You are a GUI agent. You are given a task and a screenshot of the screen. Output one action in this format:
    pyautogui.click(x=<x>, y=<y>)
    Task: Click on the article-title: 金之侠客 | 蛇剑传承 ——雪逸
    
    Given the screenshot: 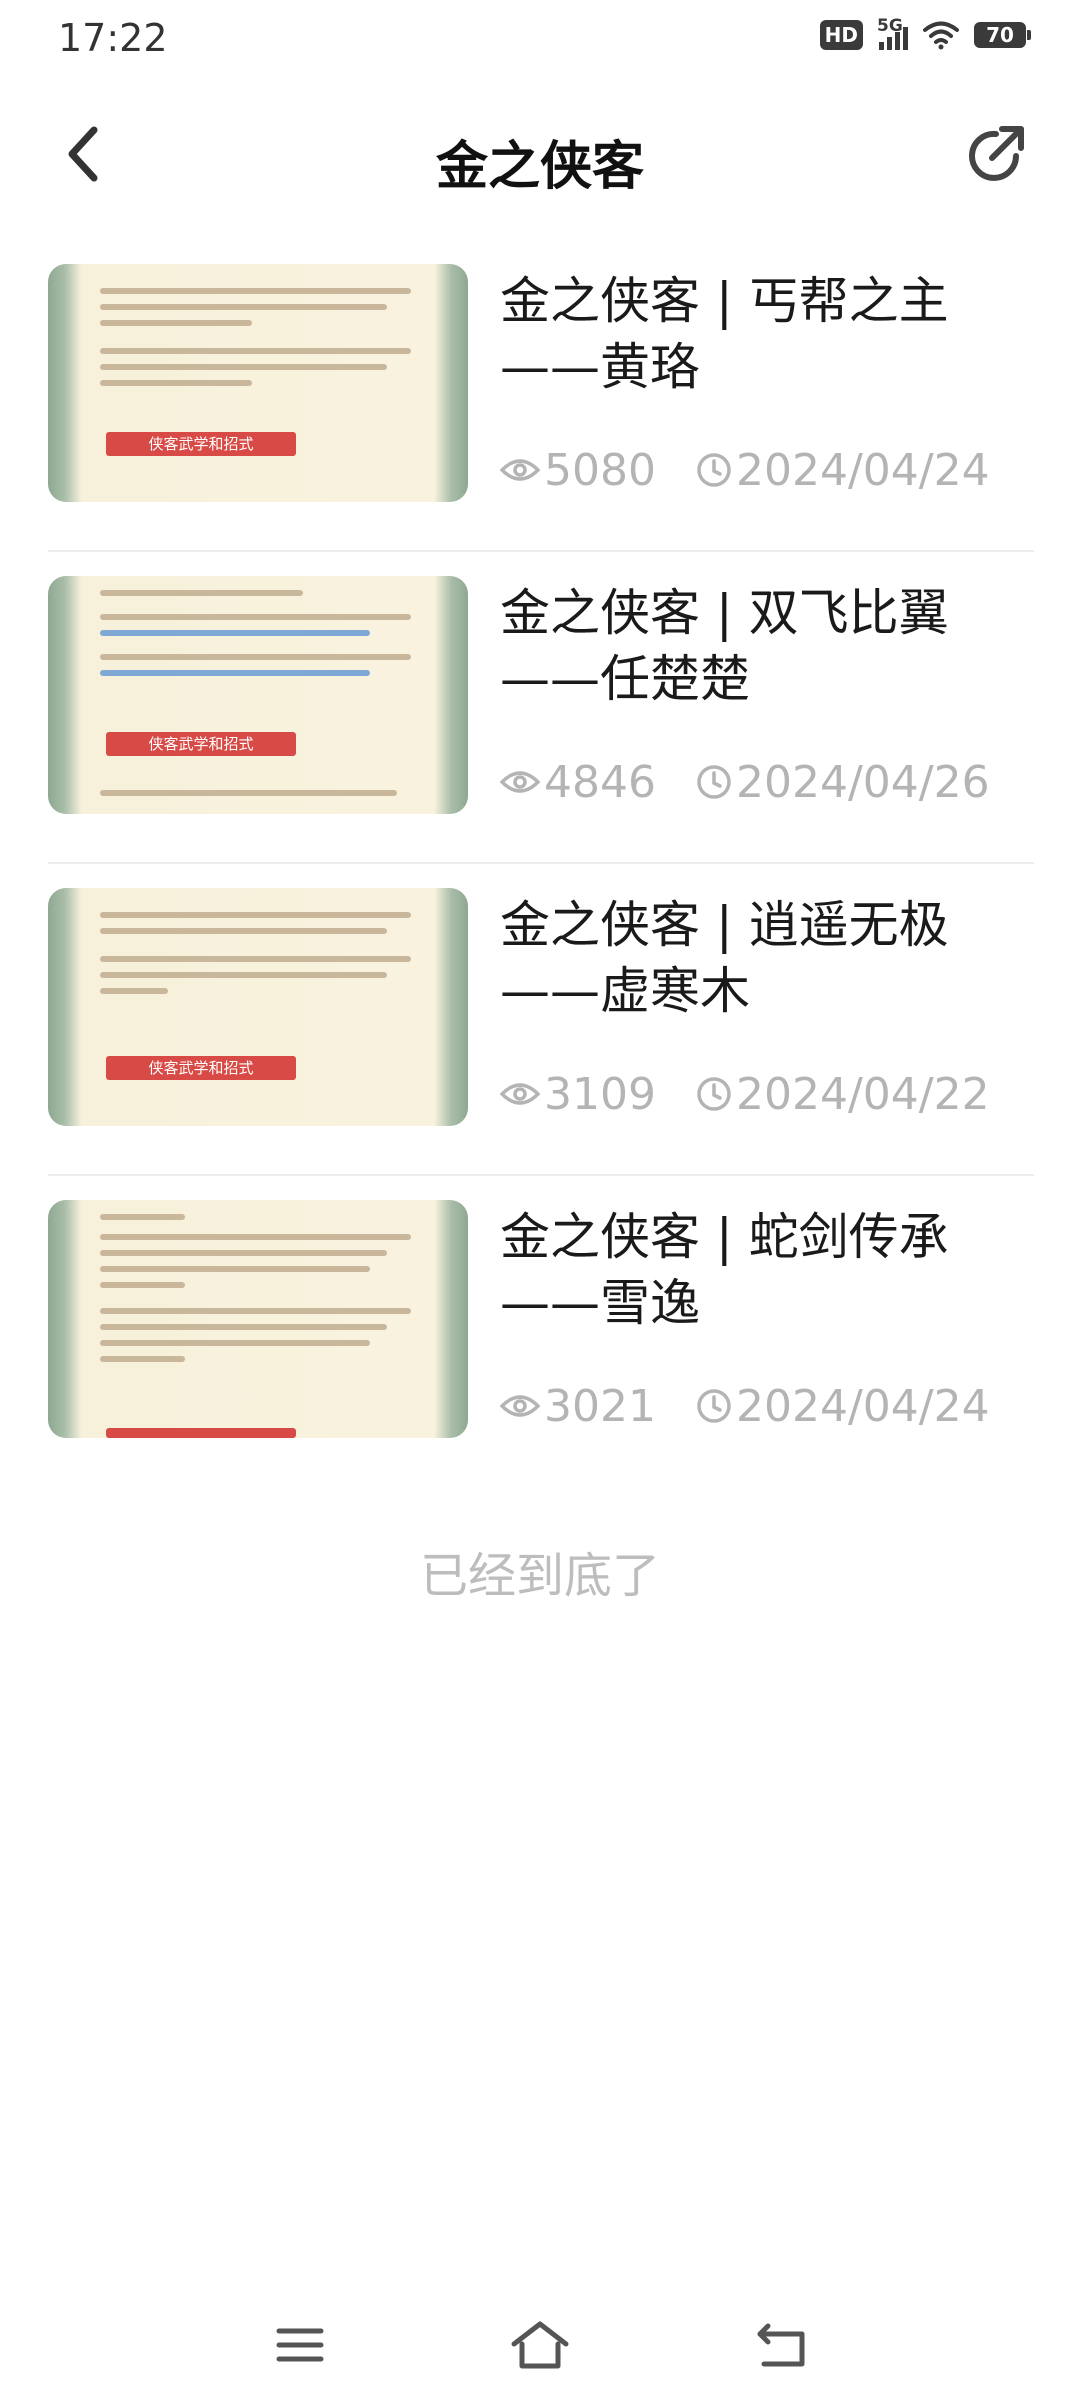 What is the action you would take?
    pyautogui.click(x=724, y=1270)
    